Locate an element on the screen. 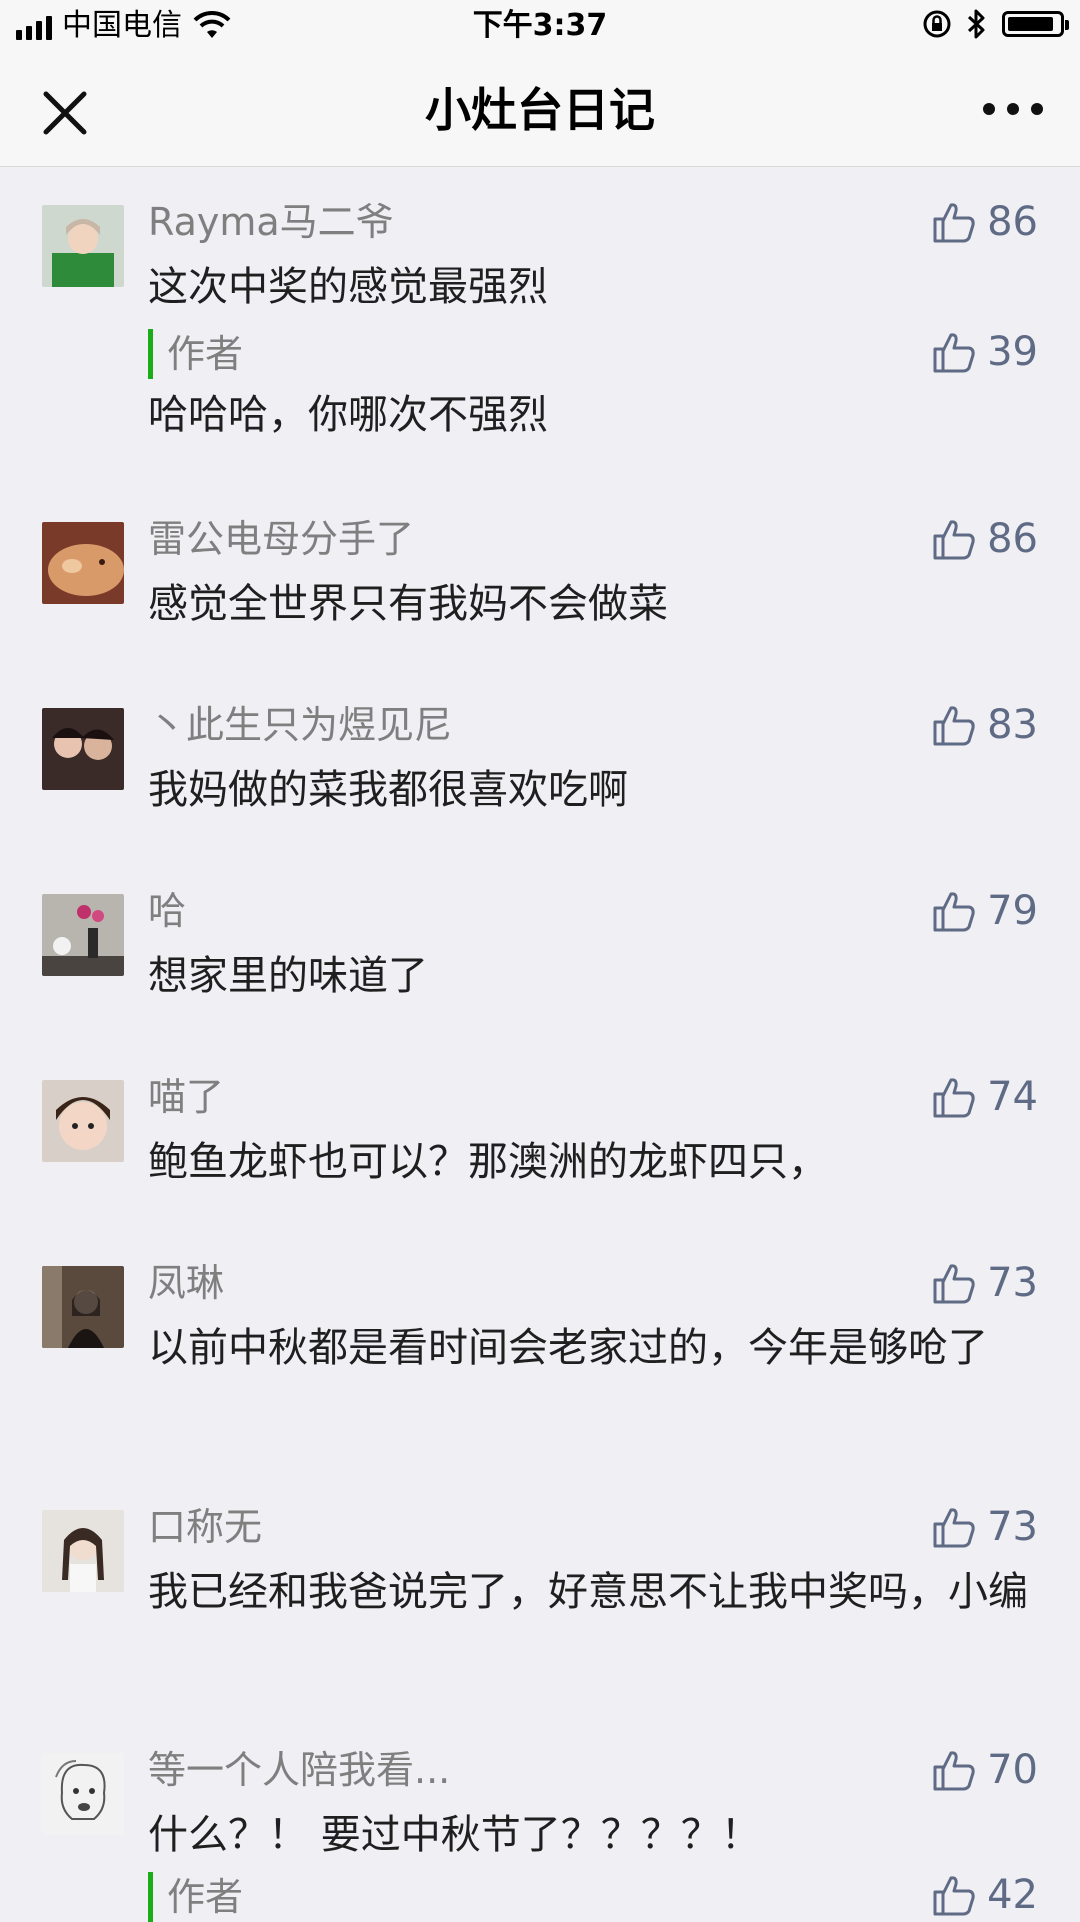 This screenshot has height=1922, width=1080. comment-text: 鲍鱼龙虾也可以？那澳洲的龙虾四只， is located at coordinates (488, 1162).